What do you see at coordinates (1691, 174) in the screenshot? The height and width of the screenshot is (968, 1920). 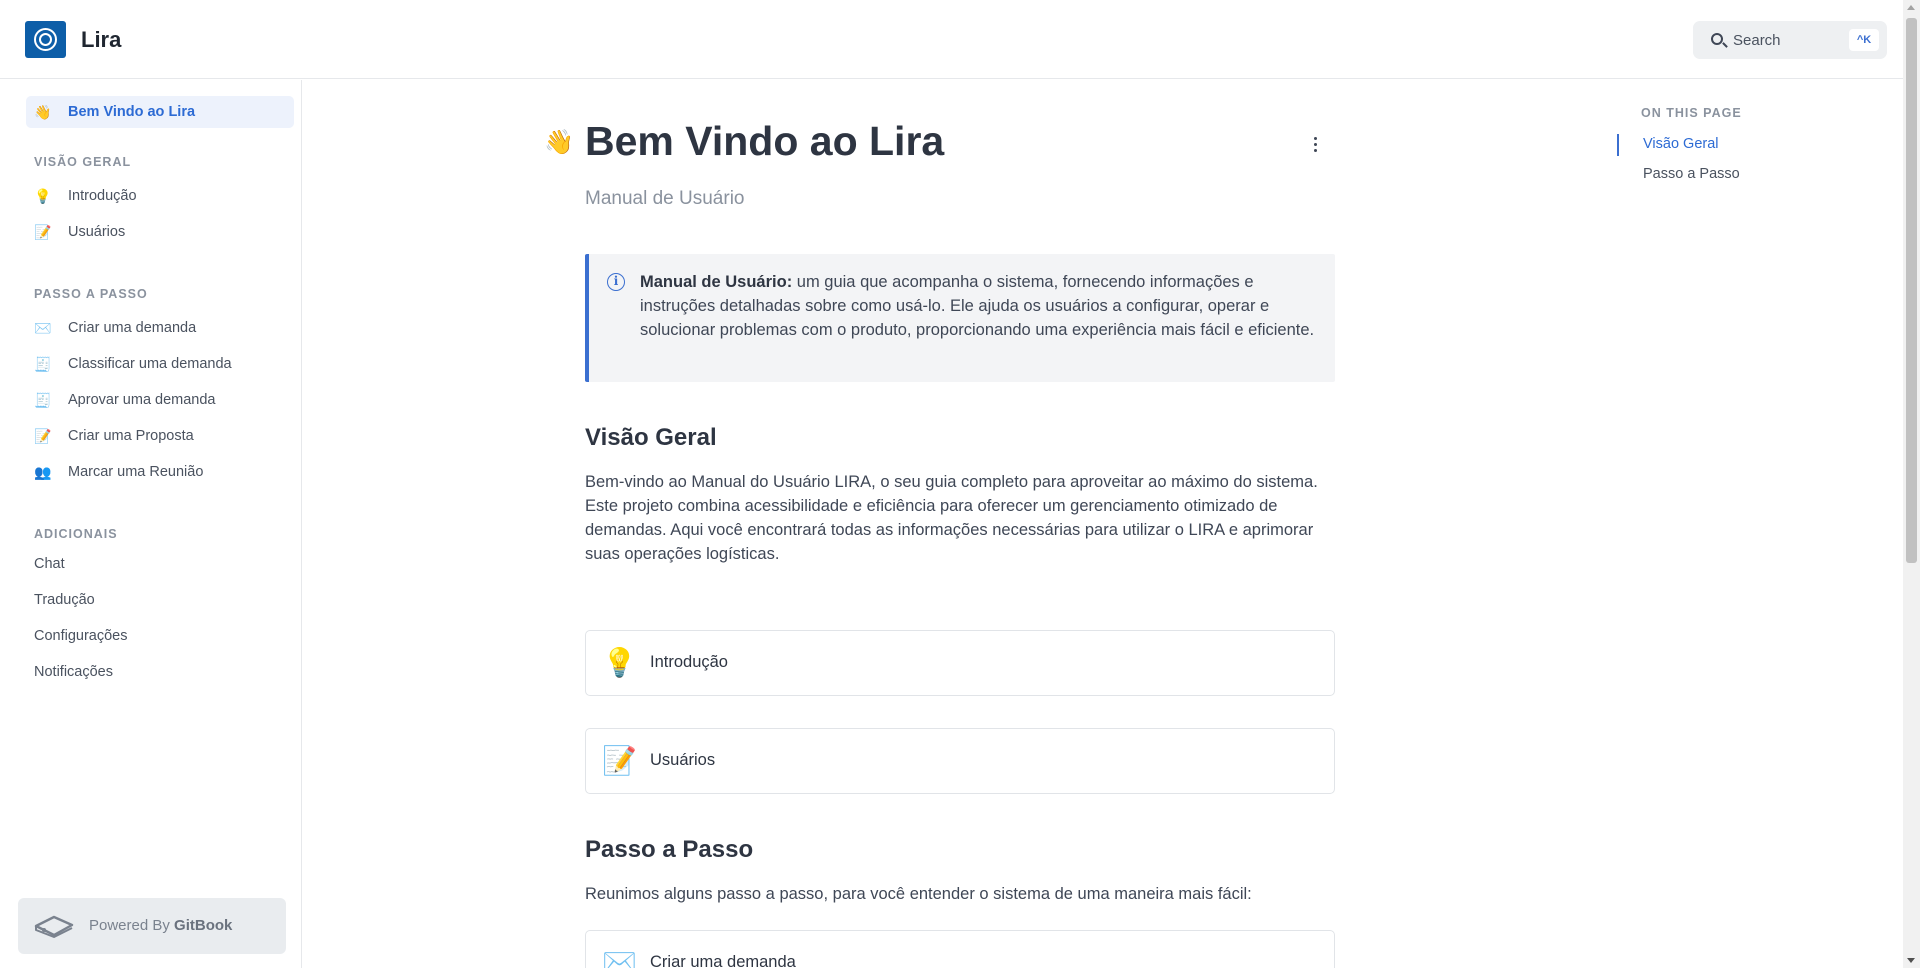 I see `toc-item-passo-a-passo: Passo a Passo` at bounding box center [1691, 174].